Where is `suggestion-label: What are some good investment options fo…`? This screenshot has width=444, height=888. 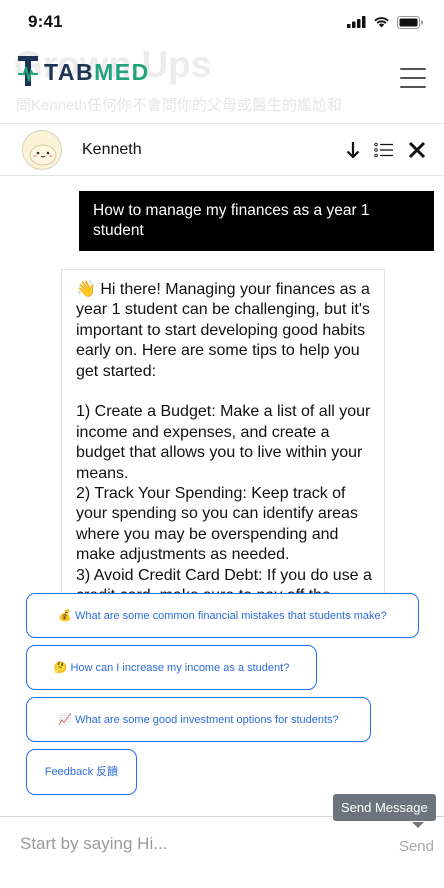 suggestion-label: What are some good investment options fo… is located at coordinates (207, 719).